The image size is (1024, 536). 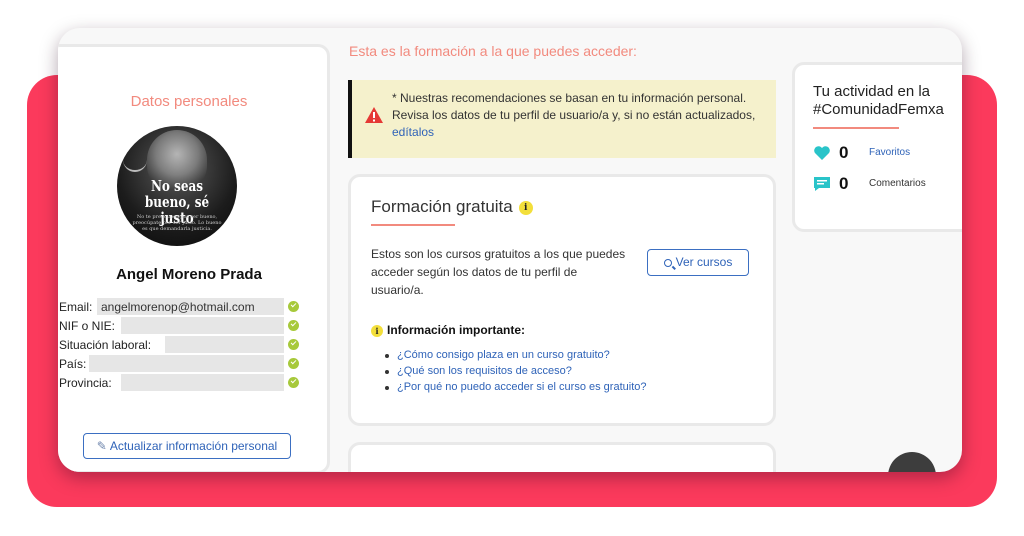 I want to click on heart-icon, so click(x=822, y=153).